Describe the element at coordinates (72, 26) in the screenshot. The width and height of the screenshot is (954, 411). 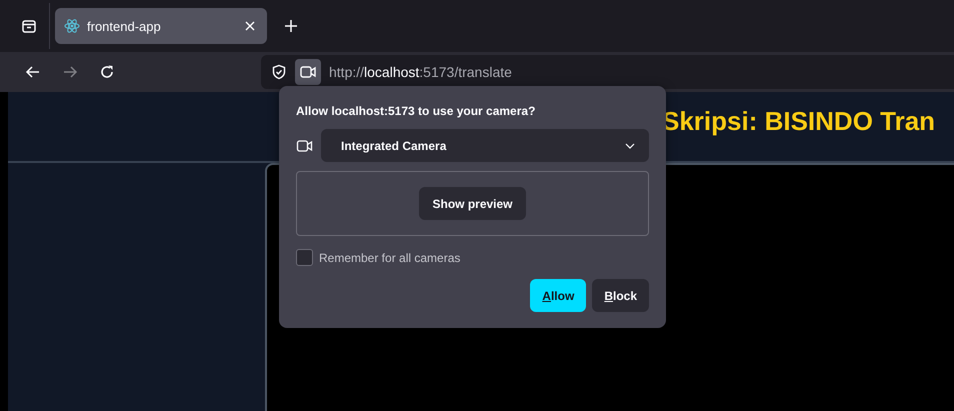
I see `atom-icon` at that location.